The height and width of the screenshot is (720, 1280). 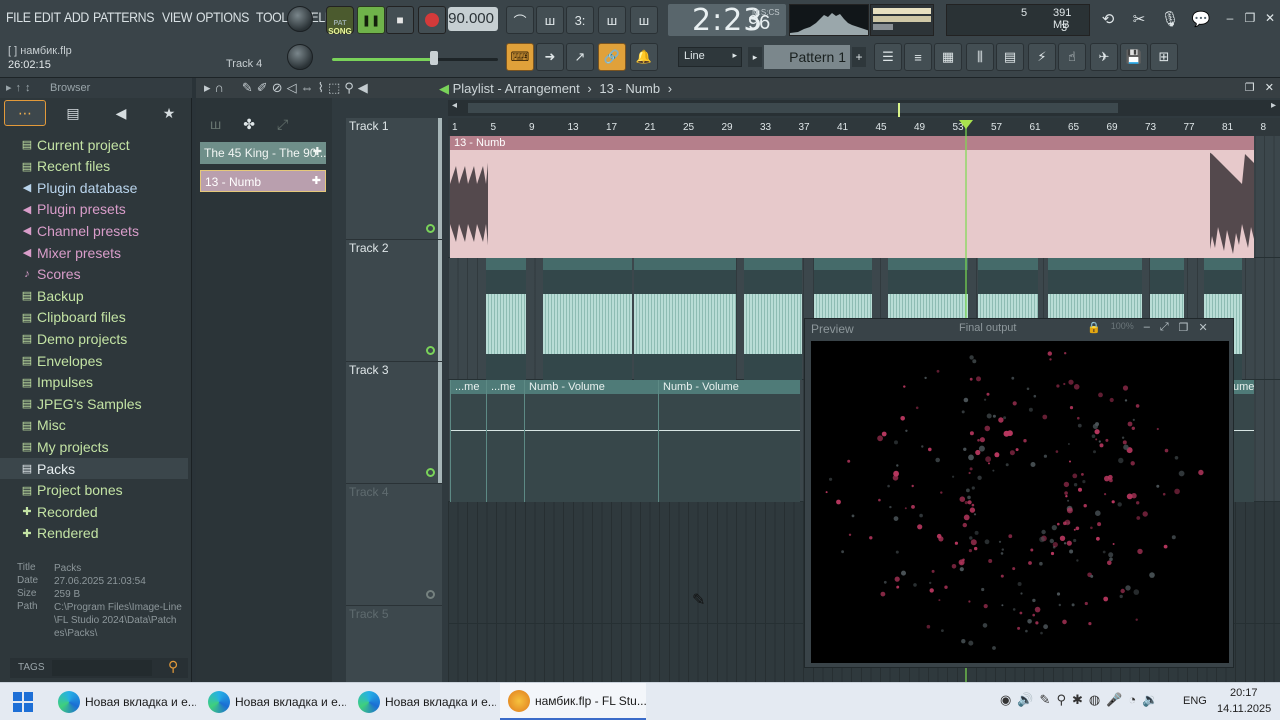 I want to click on preview-close-icon: ✕, so click(x=1203, y=327).